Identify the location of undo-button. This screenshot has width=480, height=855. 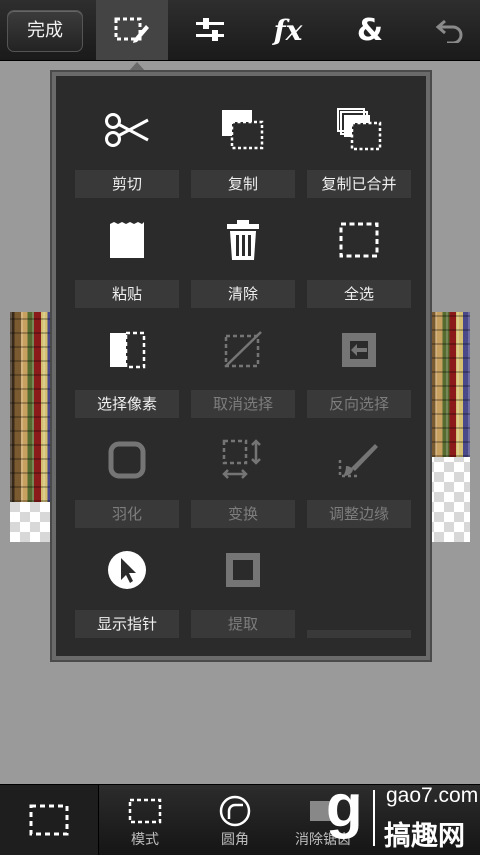
(450, 30).